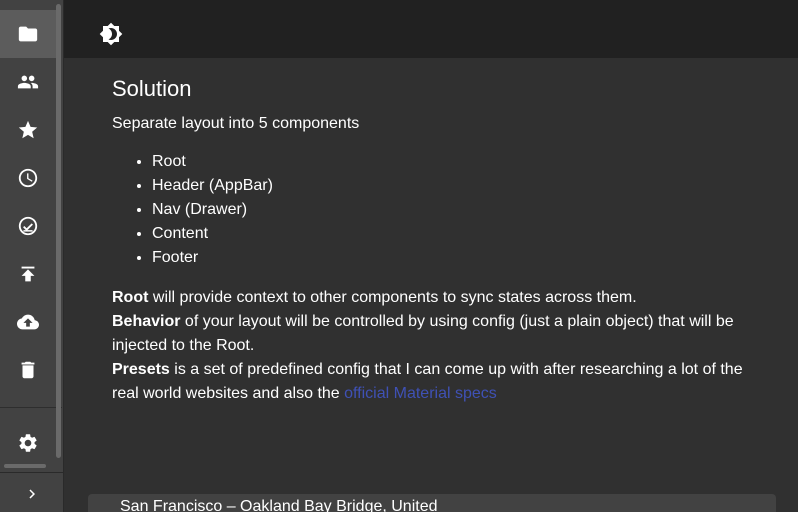 This screenshot has height=512, width=798. I want to click on sidebar, so click(32, 256).